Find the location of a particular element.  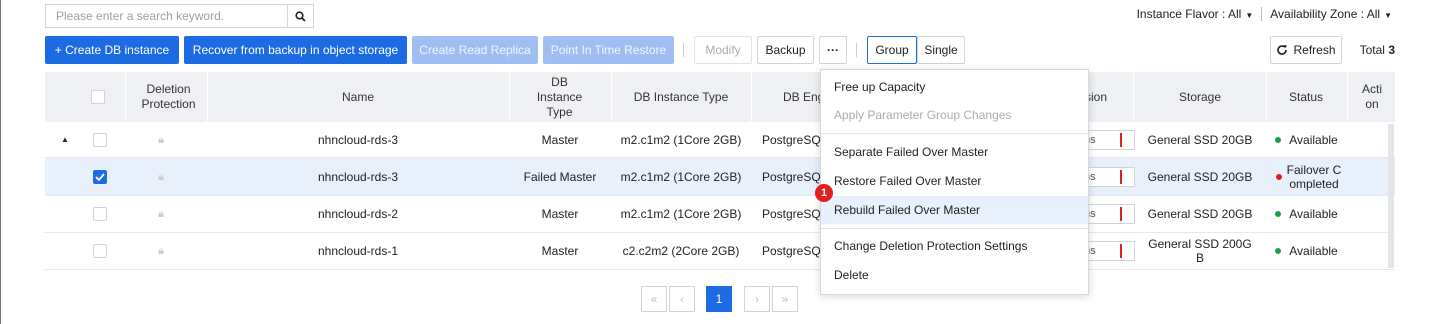

instance-name: nhncloud-rds-1 is located at coordinates (358, 251).